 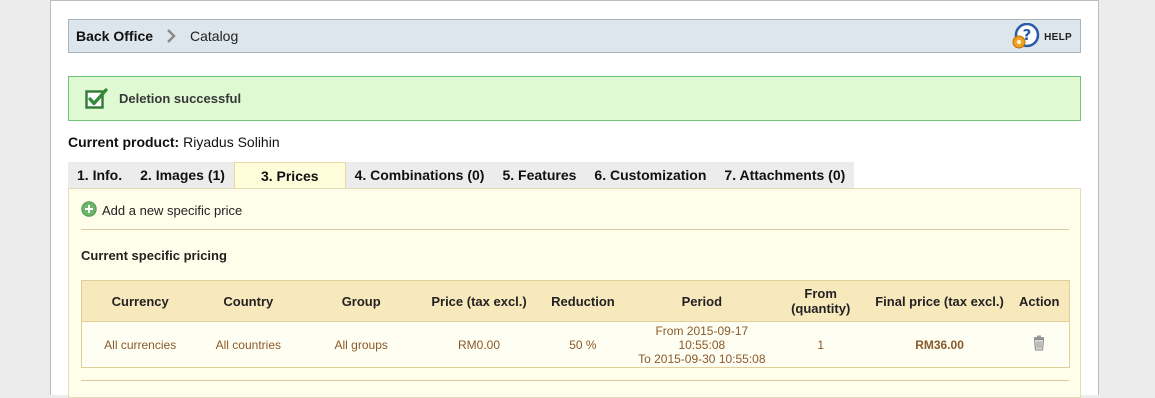 I want to click on current-product-name: Riyadus Solihin, so click(x=231, y=142).